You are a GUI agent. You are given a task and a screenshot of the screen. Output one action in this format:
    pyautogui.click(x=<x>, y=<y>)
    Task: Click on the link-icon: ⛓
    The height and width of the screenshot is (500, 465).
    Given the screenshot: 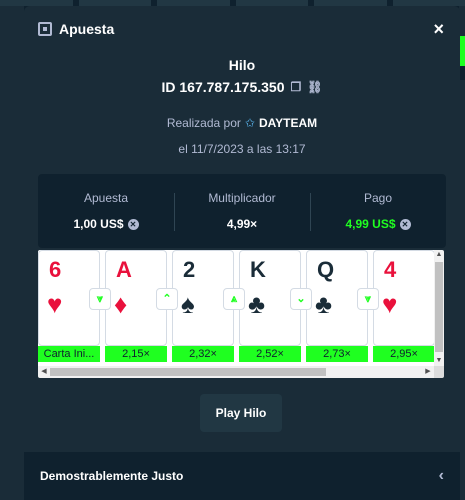 What is the action you would take?
    pyautogui.click(x=314, y=87)
    